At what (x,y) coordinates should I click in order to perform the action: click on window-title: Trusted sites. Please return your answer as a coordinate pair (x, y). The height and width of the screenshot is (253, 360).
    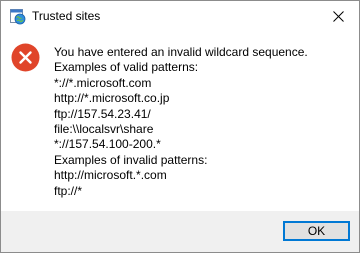
    Looking at the image, I should click on (66, 16).